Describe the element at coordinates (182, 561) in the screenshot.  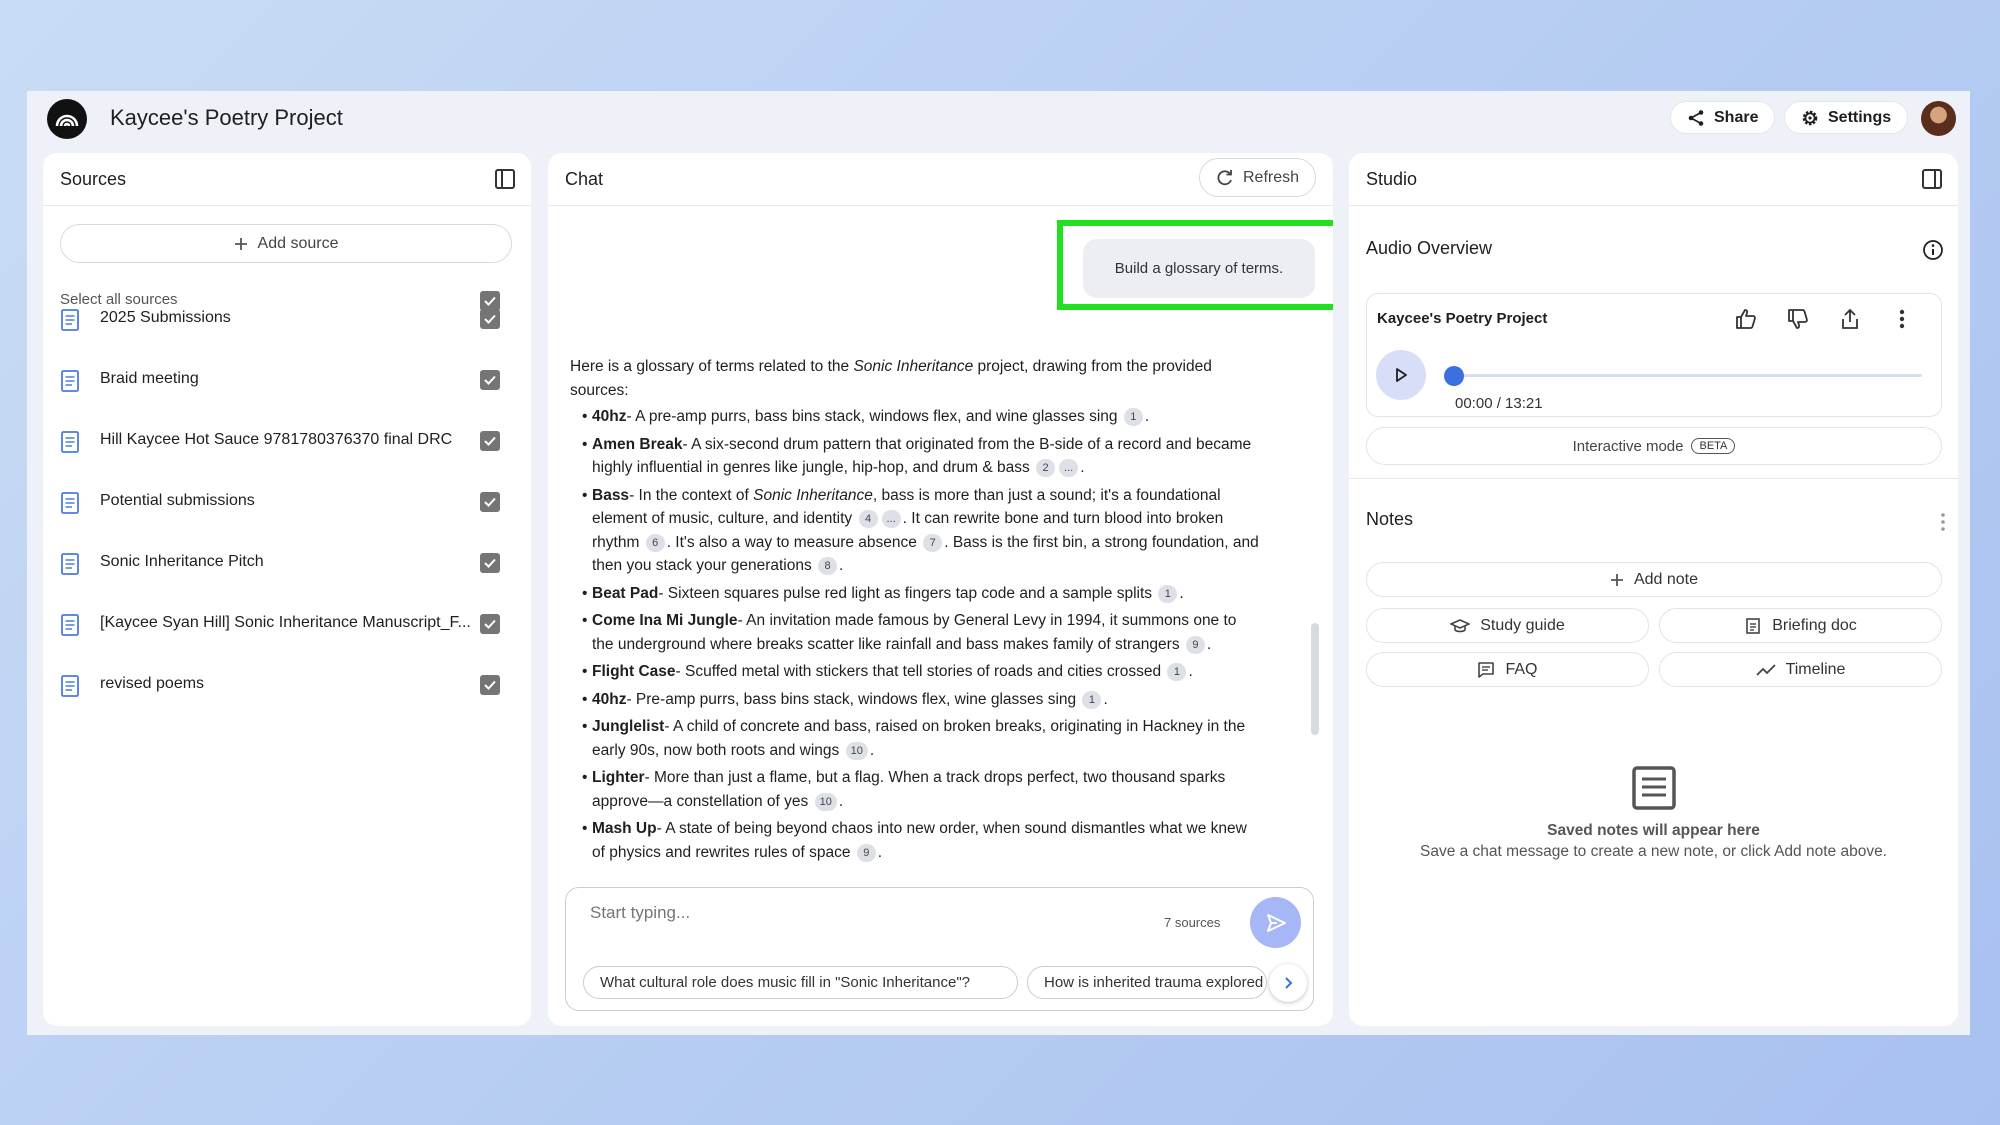
I see `source-item-label: Sonic Inheritance Pitch` at that location.